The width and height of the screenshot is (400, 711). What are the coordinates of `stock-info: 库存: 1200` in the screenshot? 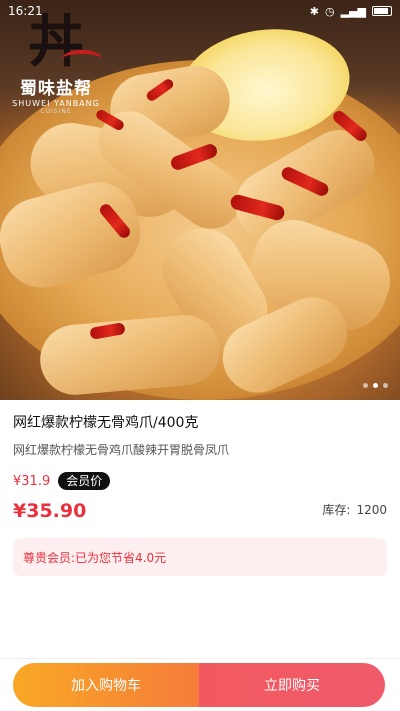 It's located at (354, 511).